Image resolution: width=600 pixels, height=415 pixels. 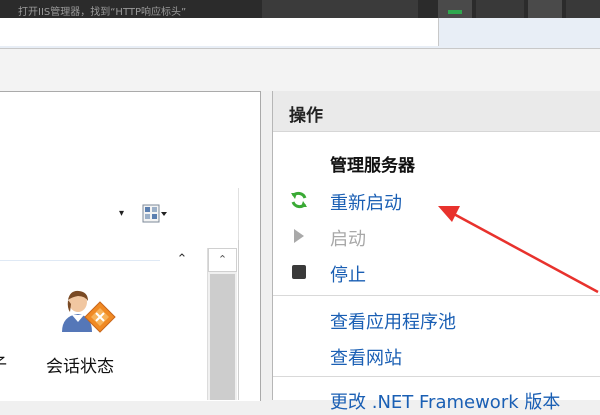 What do you see at coordinates (348, 238) in the screenshot?
I see `start-label: 启动` at bounding box center [348, 238].